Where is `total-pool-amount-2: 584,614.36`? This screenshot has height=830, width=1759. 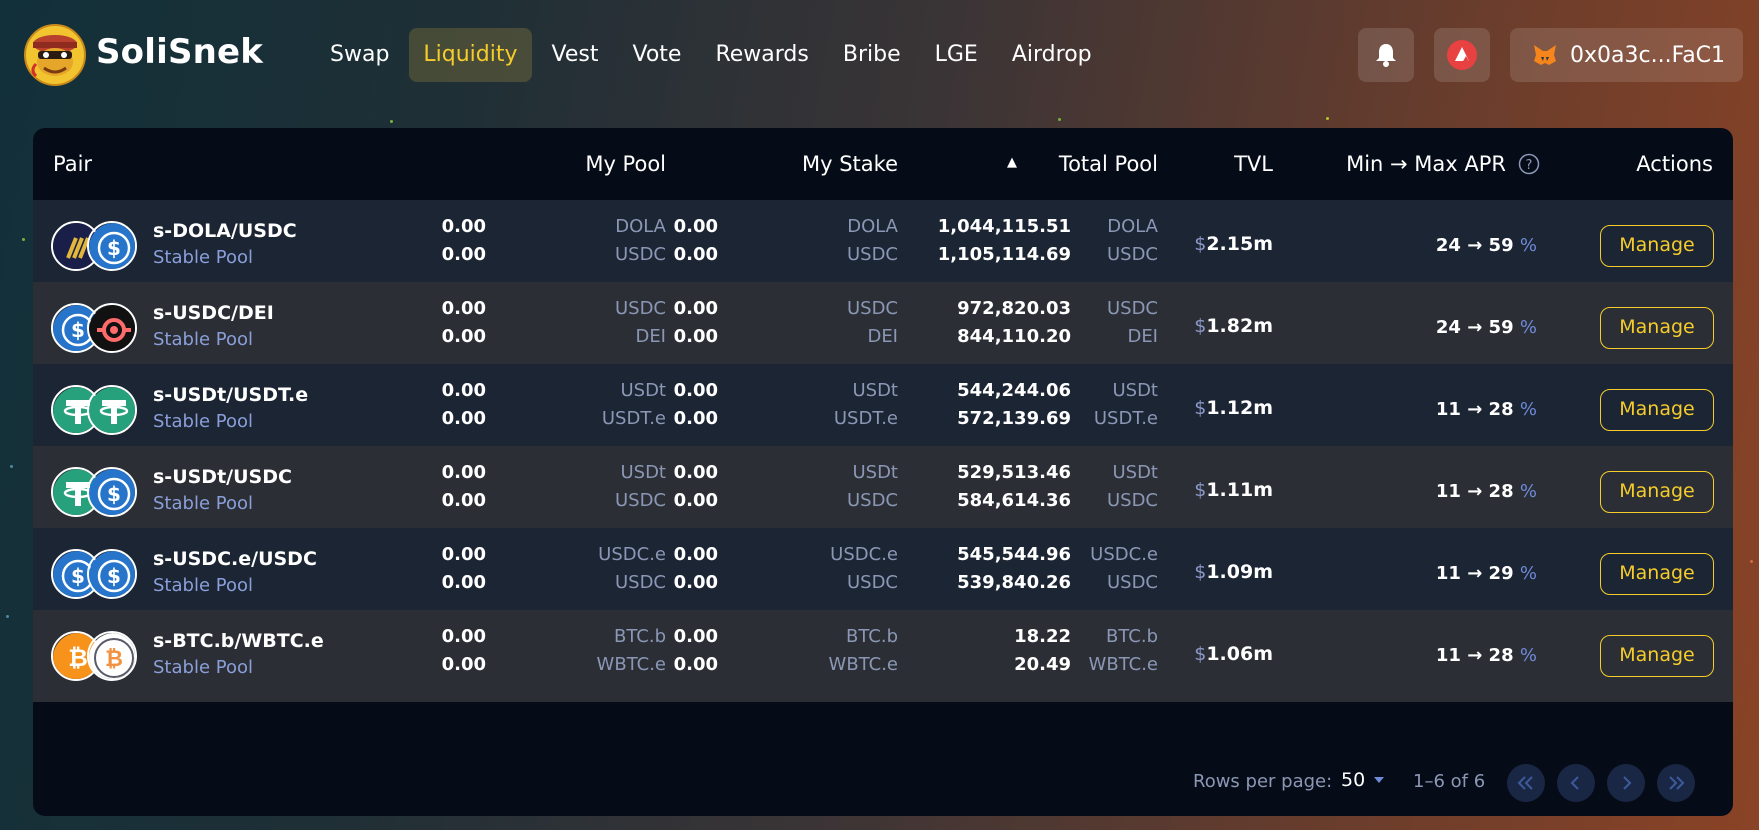 total-pool-amount-2: 584,614.36 is located at coordinates (1014, 500).